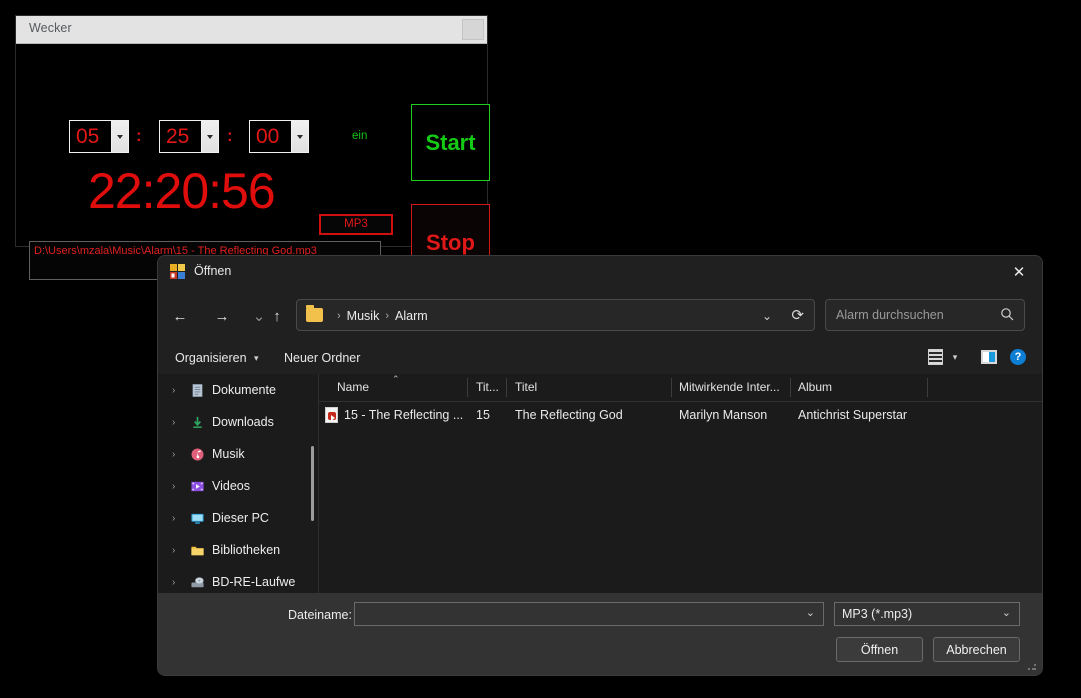  Describe the element at coordinates (976, 649) in the screenshot. I see `cancel-button: Abbrechen` at that location.